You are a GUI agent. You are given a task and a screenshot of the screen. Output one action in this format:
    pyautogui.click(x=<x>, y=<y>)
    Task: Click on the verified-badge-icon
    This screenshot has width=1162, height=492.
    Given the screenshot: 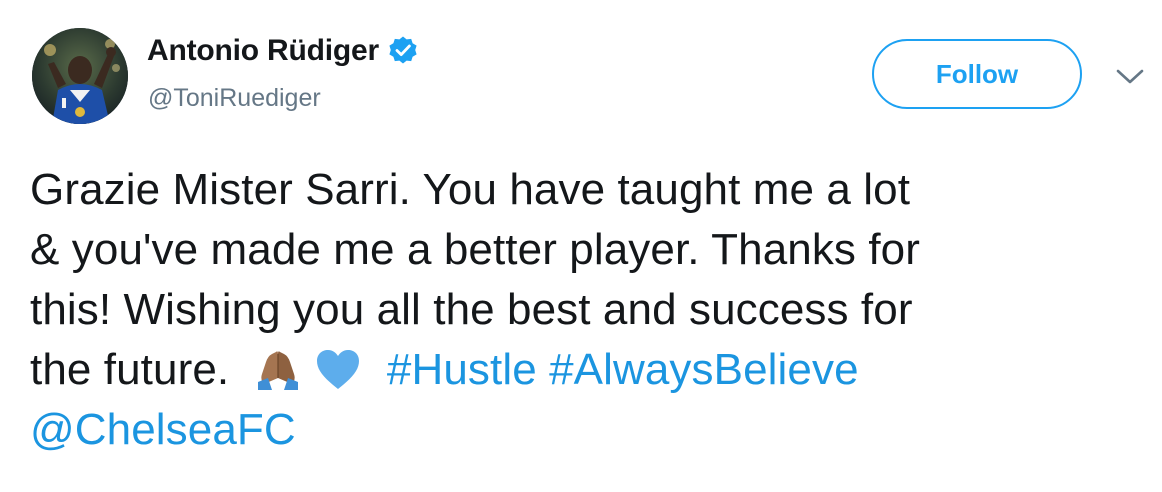 What is the action you would take?
    pyautogui.click(x=403, y=51)
    